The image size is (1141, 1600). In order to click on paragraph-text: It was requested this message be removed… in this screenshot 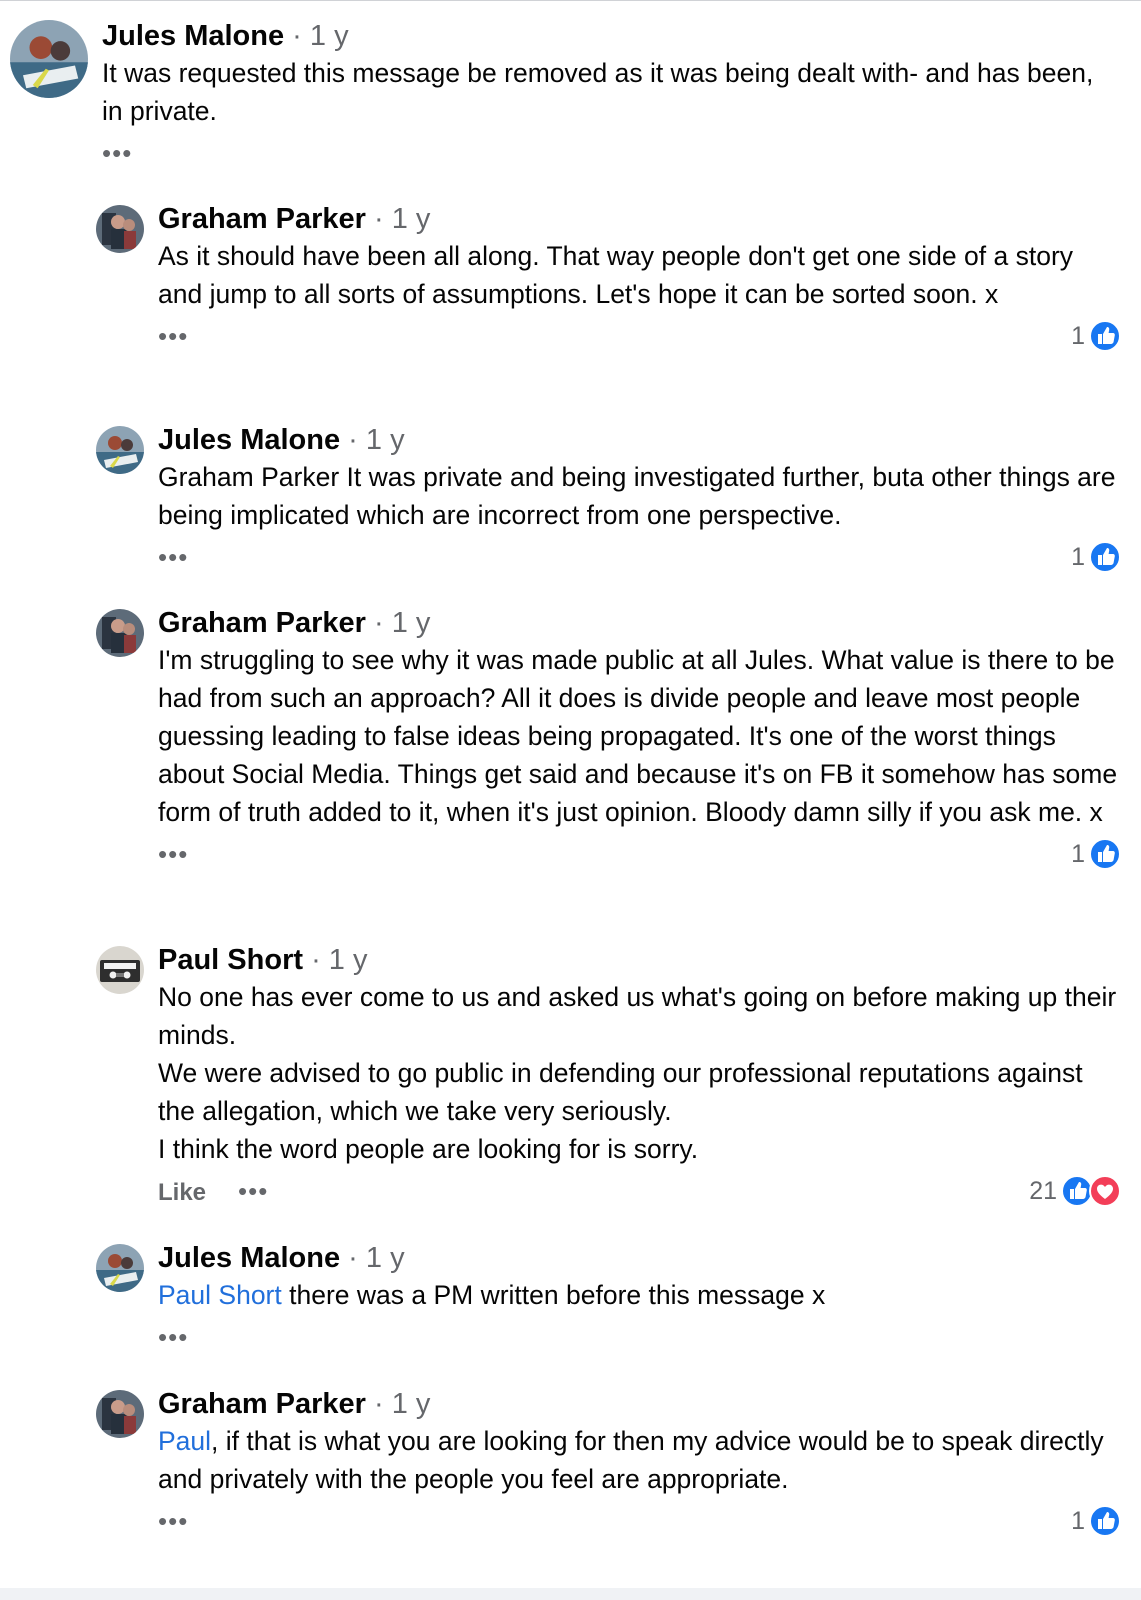, I will do `click(598, 92)`.